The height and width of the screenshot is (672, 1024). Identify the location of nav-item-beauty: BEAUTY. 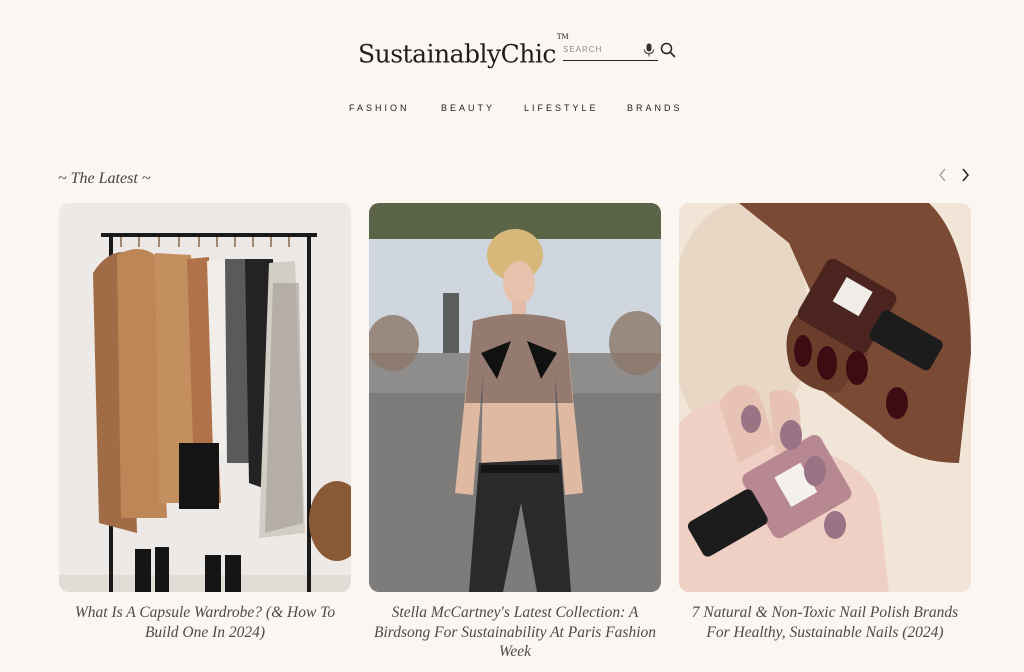
(468, 108).